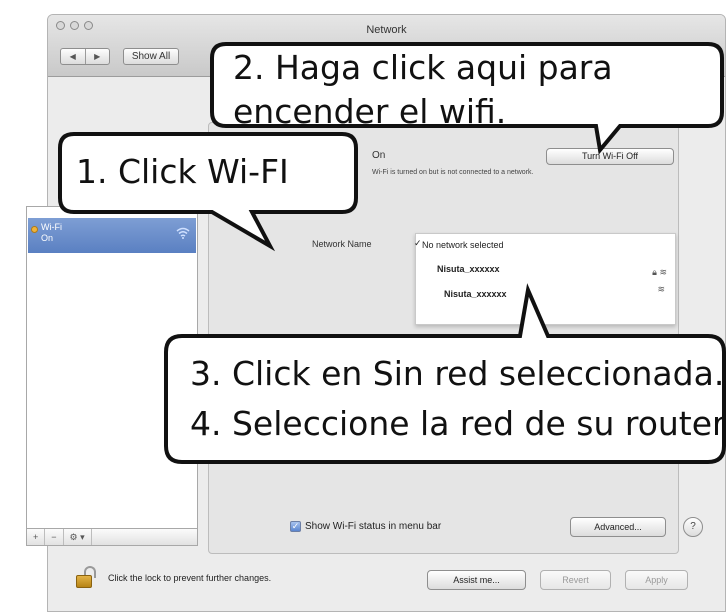 Image resolution: width=726 pixels, height=612 pixels. What do you see at coordinates (463, 245) in the screenshot?
I see `menu-item-no-network: No network selected` at bounding box center [463, 245].